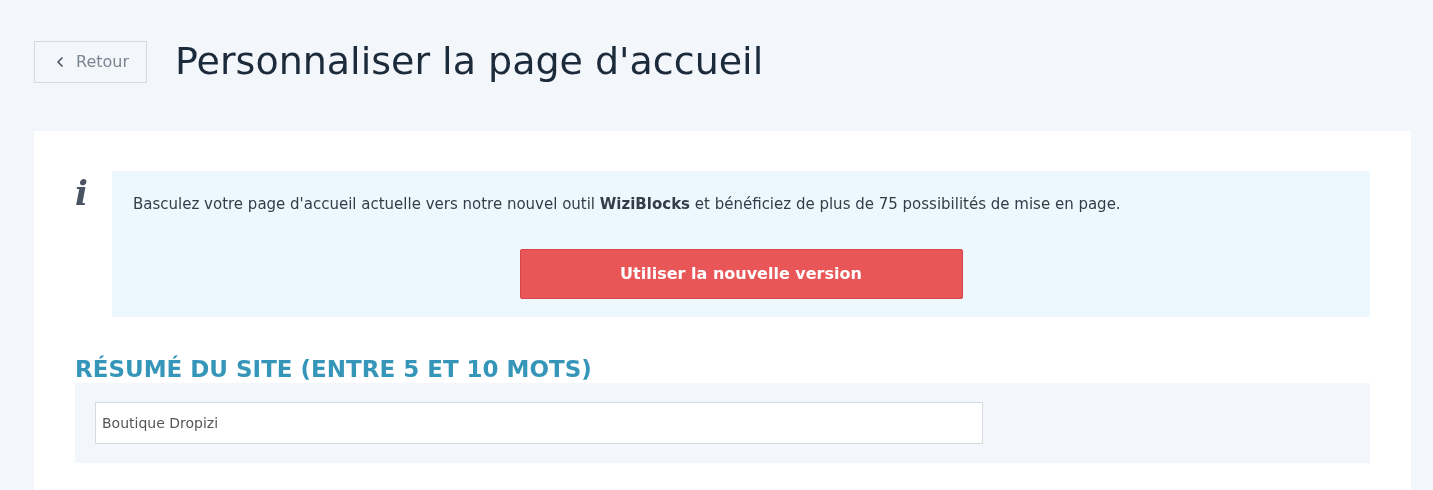  What do you see at coordinates (539, 423) in the screenshot?
I see `summary-field: Boutique Dropizi` at bounding box center [539, 423].